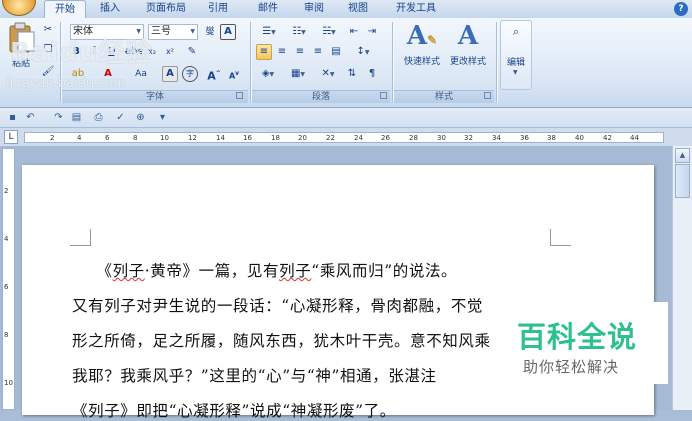  What do you see at coordinates (80, 237) in the screenshot?
I see `crop-mark` at bounding box center [80, 237].